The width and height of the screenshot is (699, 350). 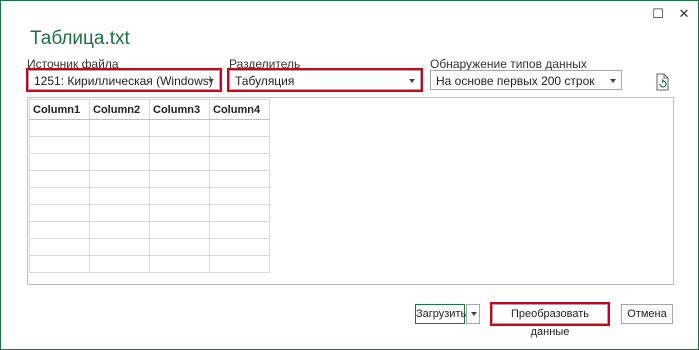 I want to click on type-detection-value: На основе первых 200 строк, so click(x=515, y=81).